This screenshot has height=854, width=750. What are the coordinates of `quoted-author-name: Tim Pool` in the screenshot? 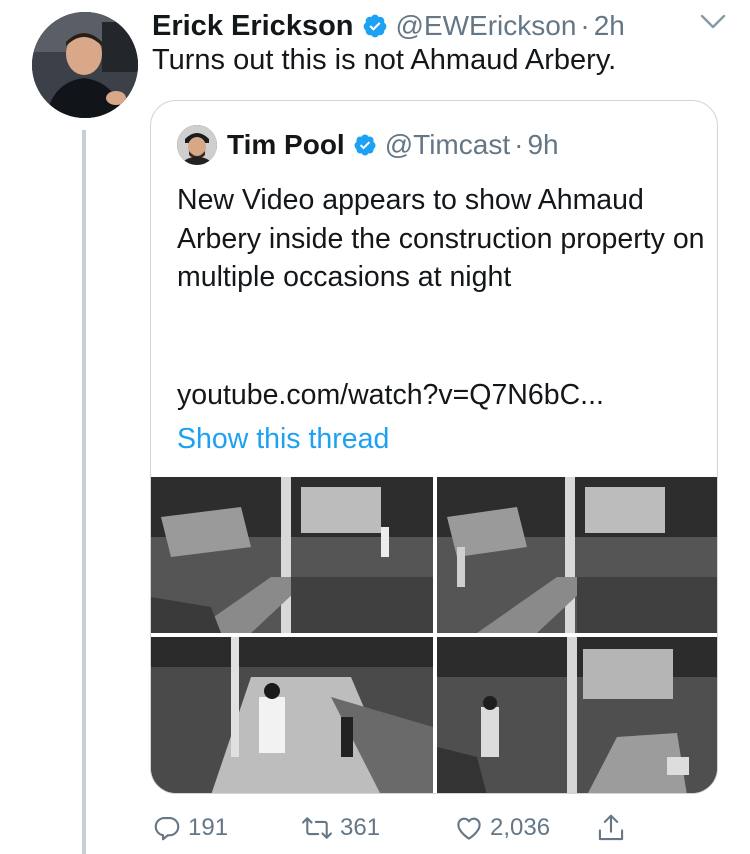 It's located at (286, 144).